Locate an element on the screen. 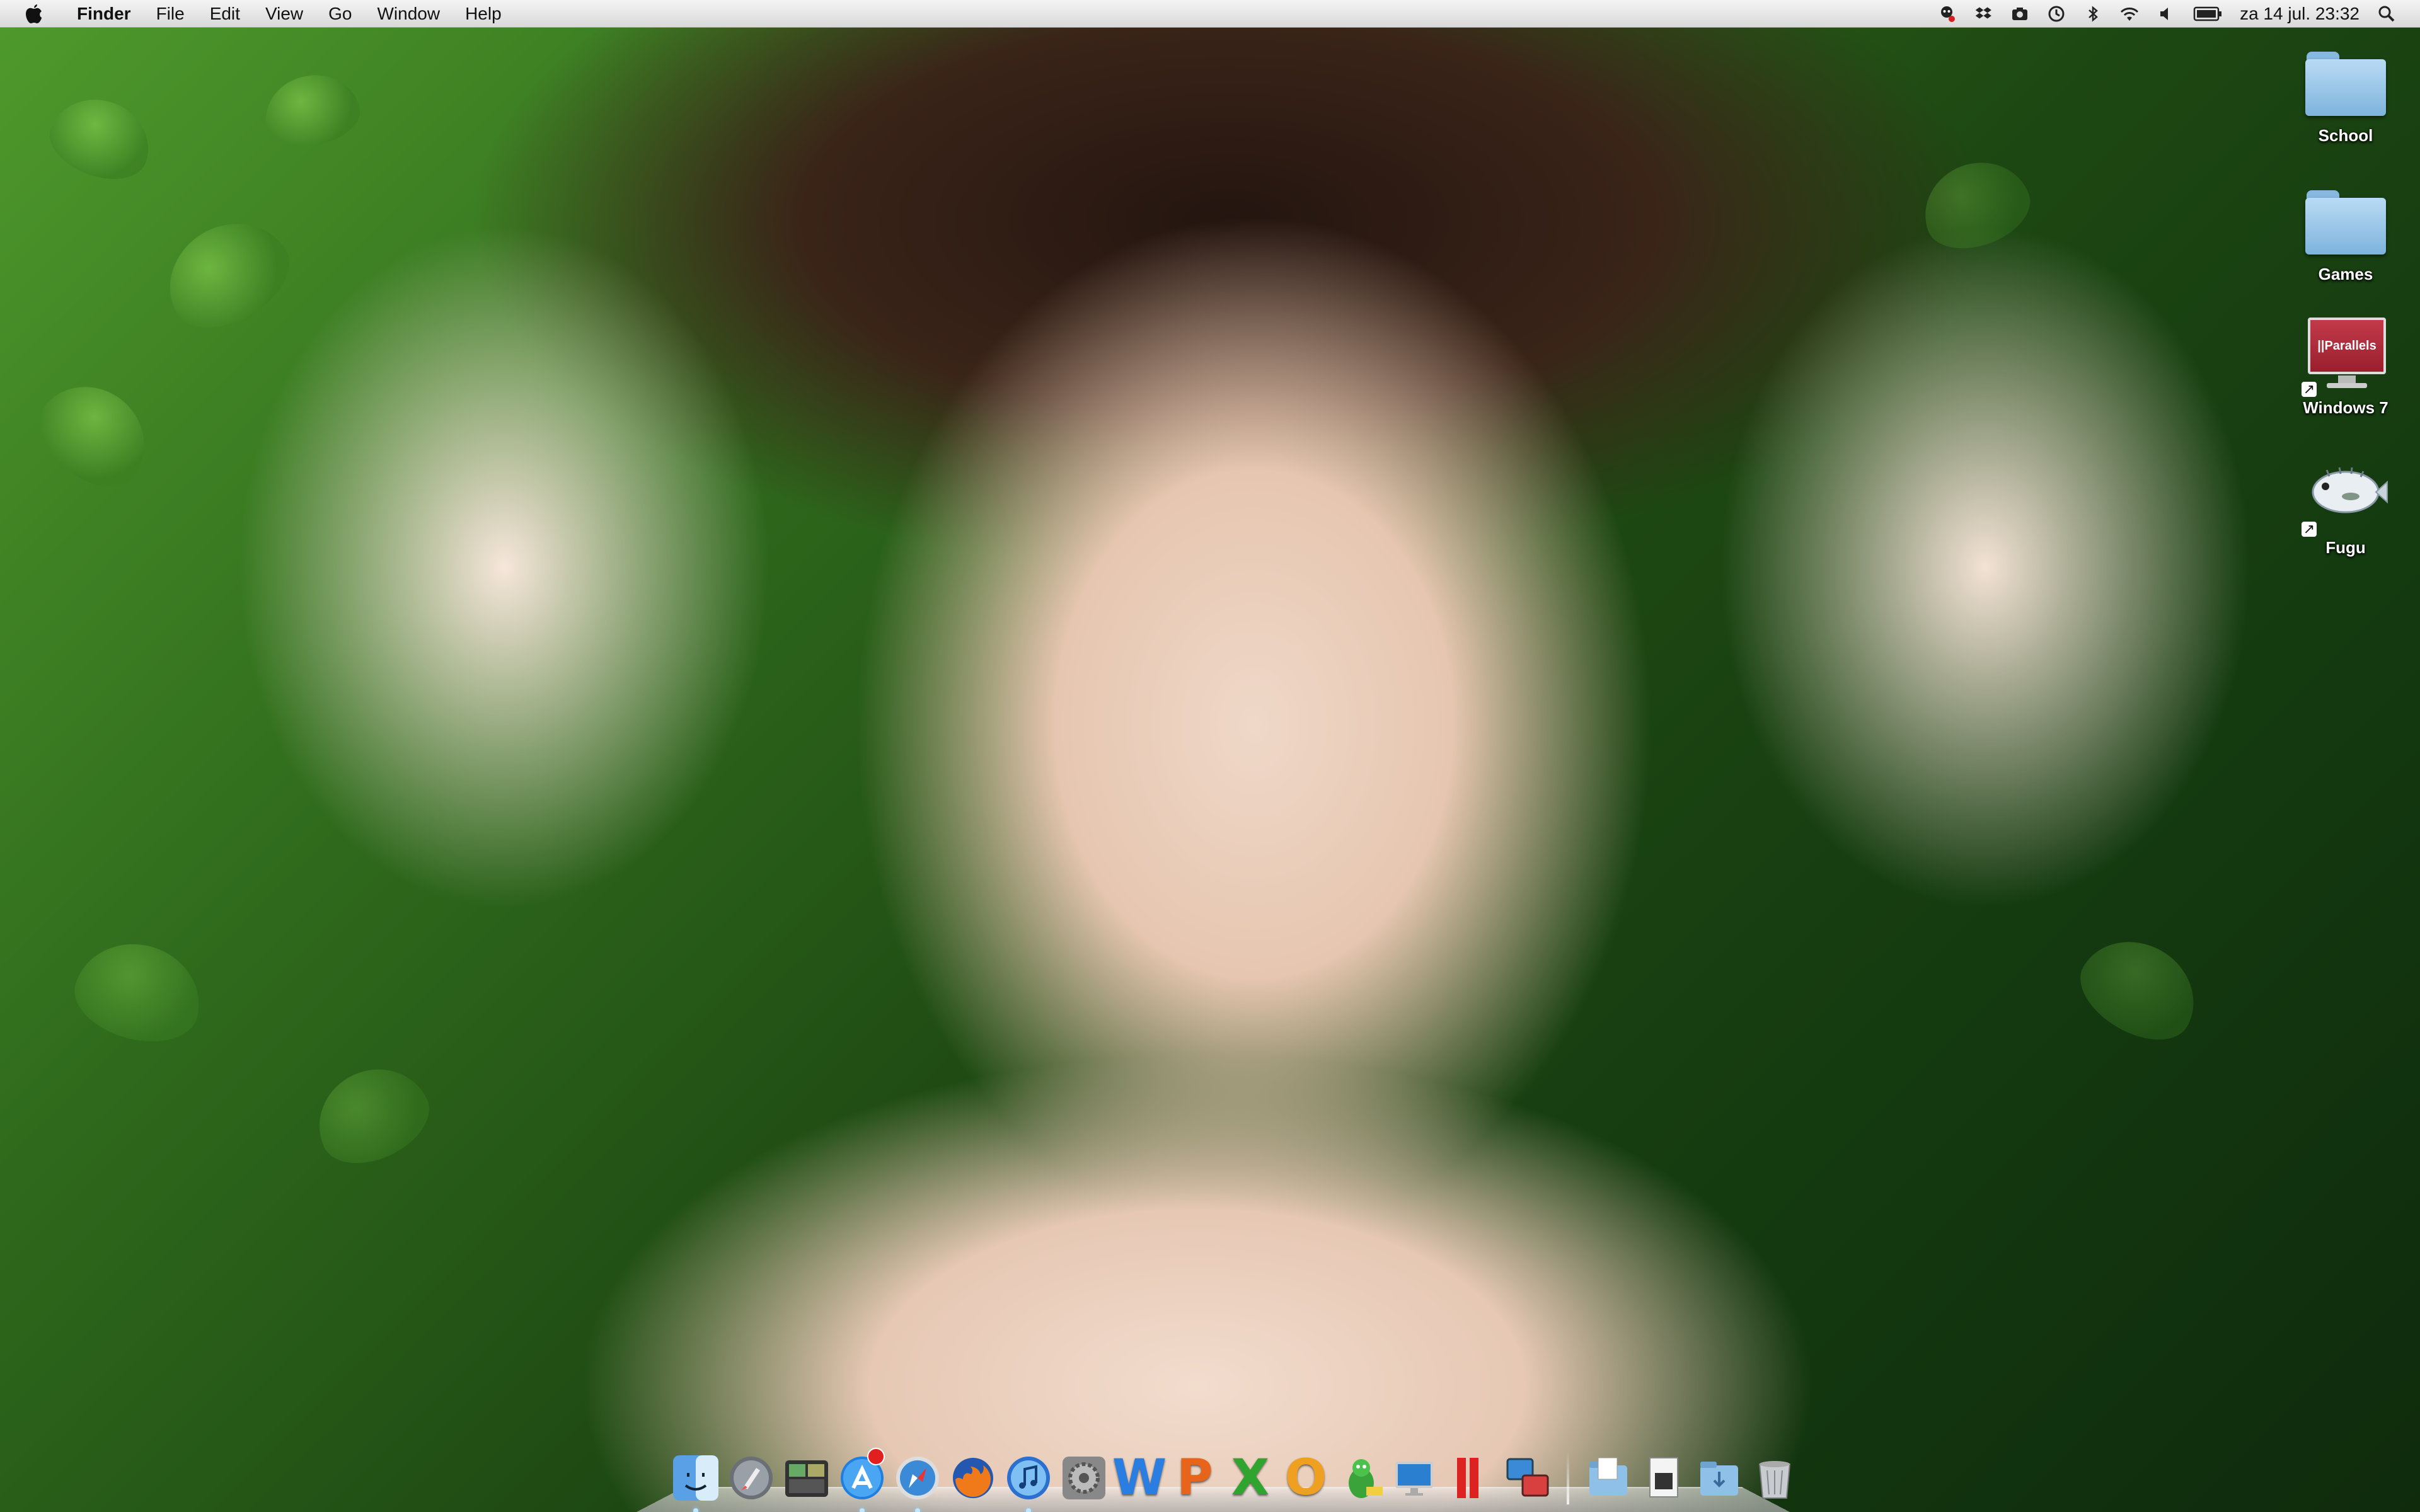 The height and width of the screenshot is (1512, 2420). trash-icon is located at coordinates (1775, 1478).